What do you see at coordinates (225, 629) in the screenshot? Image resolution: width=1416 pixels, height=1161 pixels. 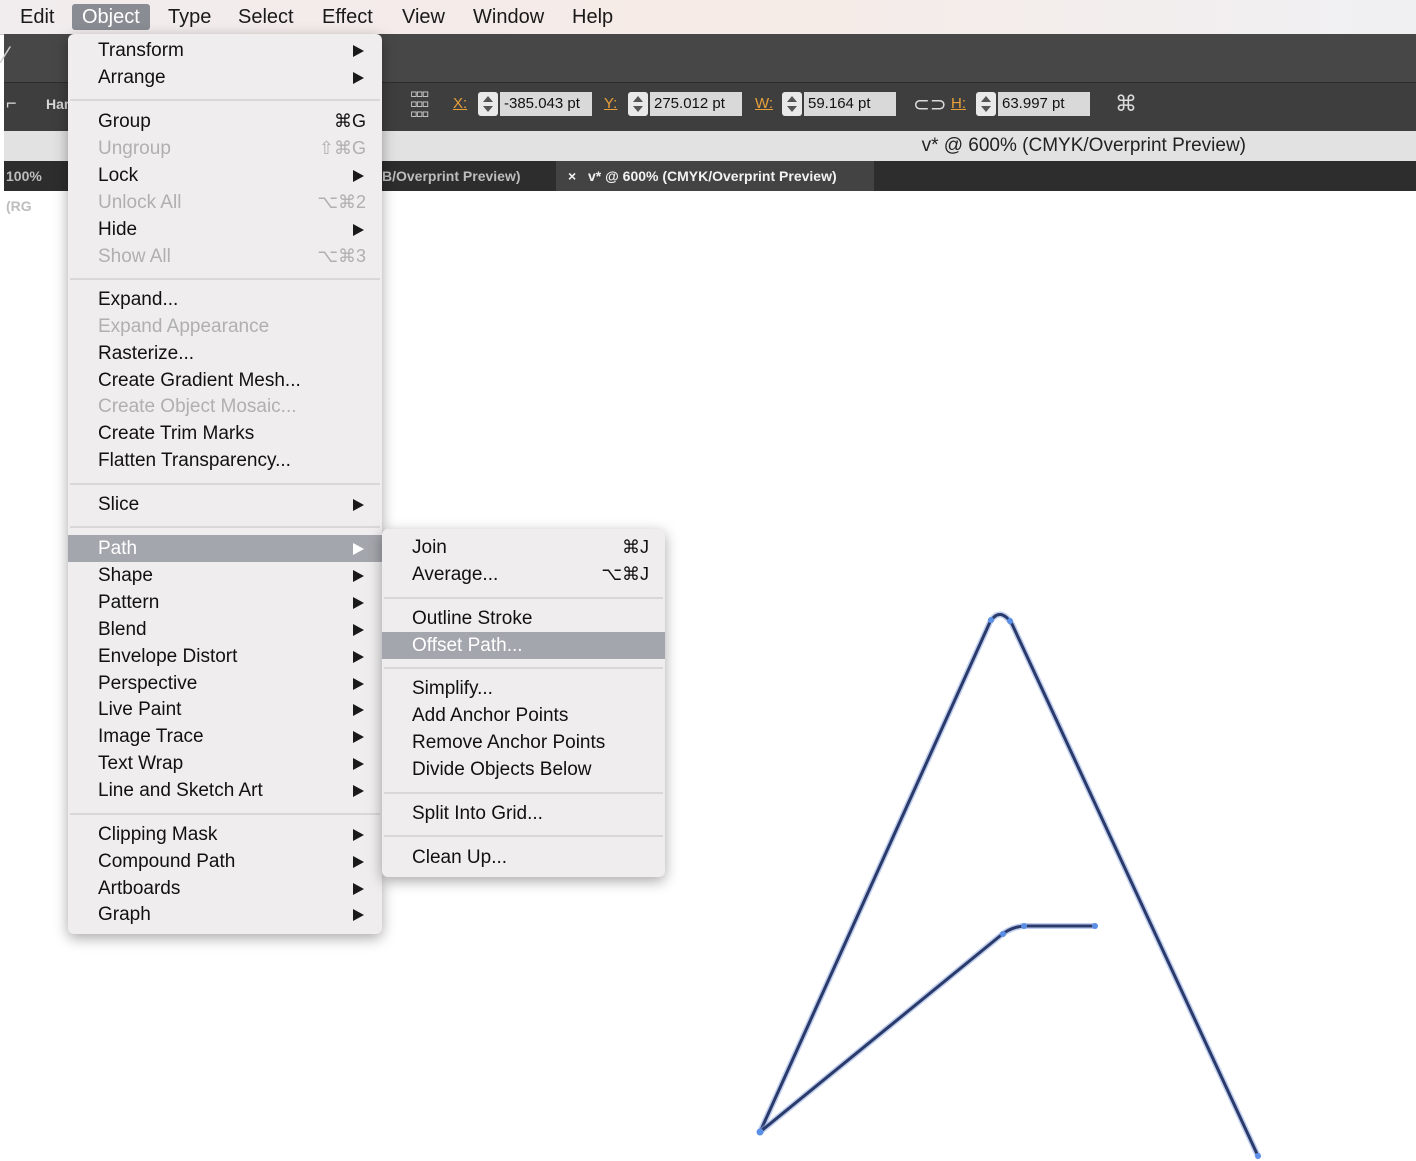 I see `menu-item-blend: Blend` at bounding box center [225, 629].